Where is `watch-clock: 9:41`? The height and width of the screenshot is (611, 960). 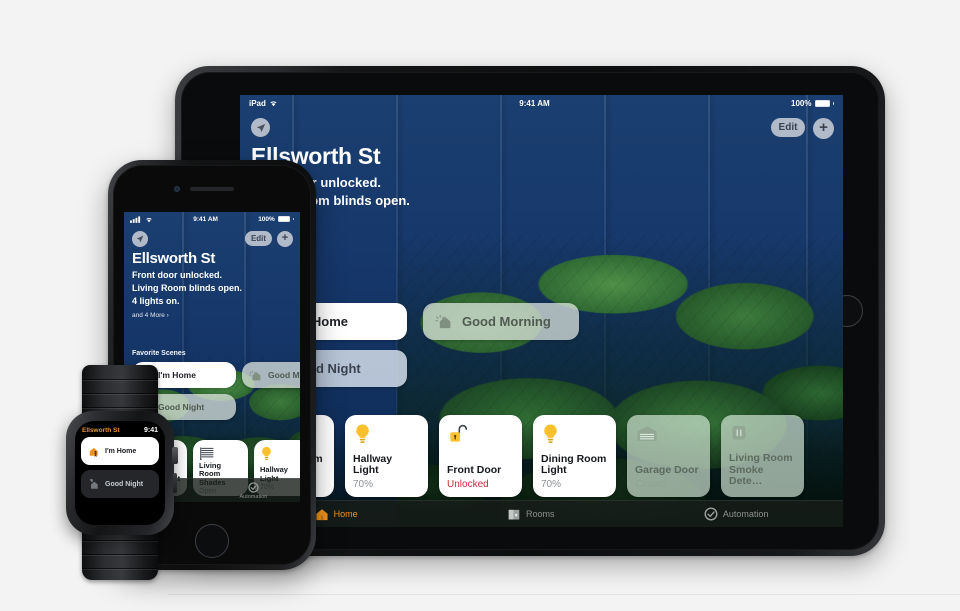
watch-clock: 9:41 is located at coordinates (150, 430).